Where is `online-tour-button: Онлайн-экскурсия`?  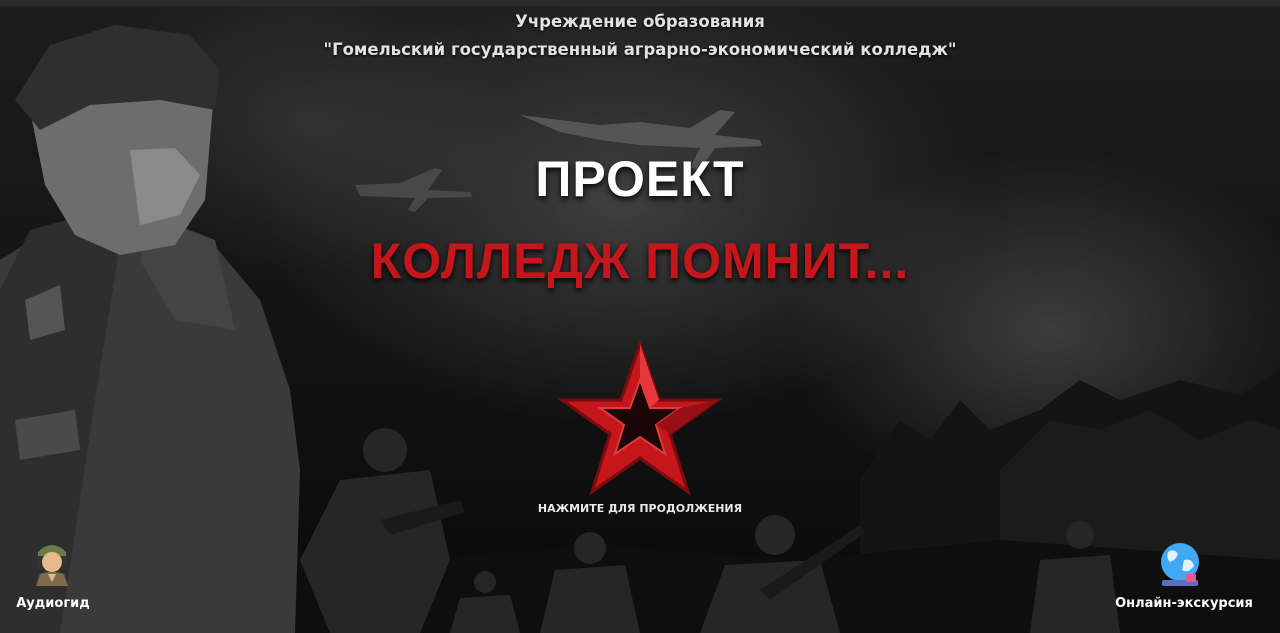
online-tour-button: Онлайн-экскурсия is located at coordinates (1184, 578).